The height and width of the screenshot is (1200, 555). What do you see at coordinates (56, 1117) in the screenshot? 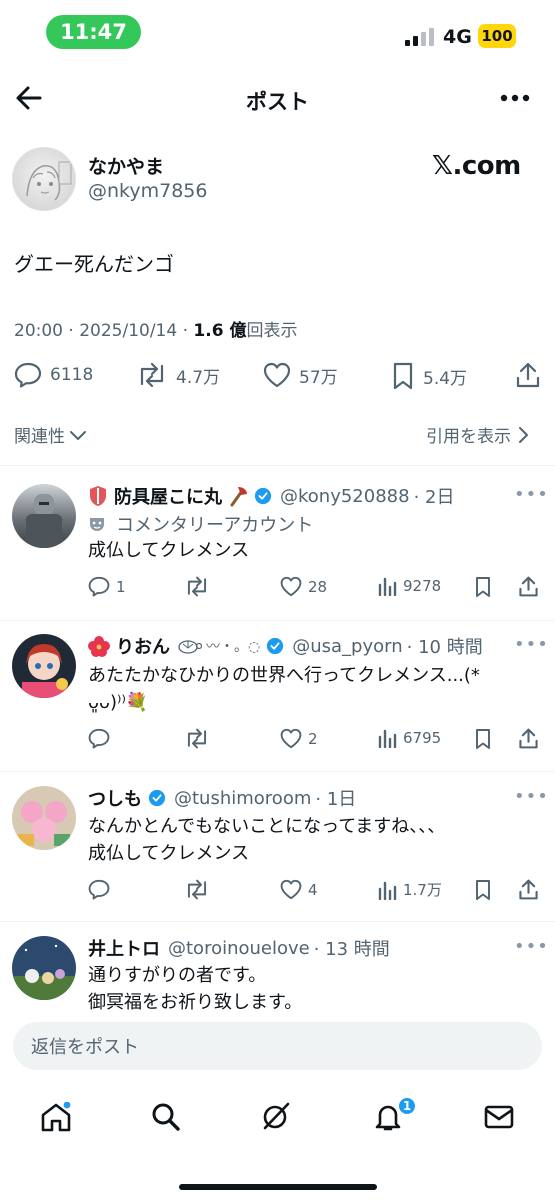
I see `home-icon` at bounding box center [56, 1117].